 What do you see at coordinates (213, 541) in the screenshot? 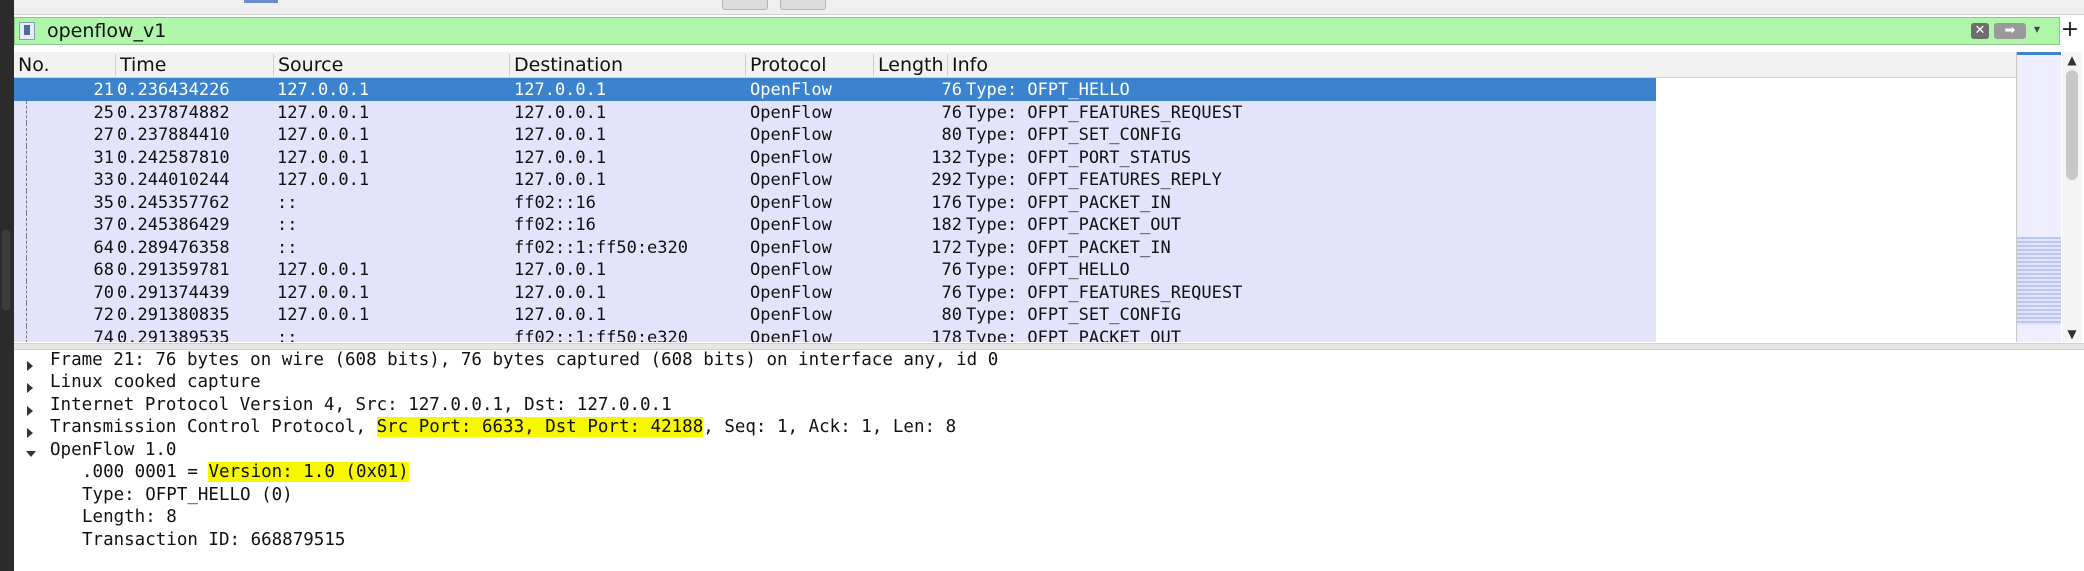
I see `detail-openflow-xid: Transaction ID: 668879515` at bounding box center [213, 541].